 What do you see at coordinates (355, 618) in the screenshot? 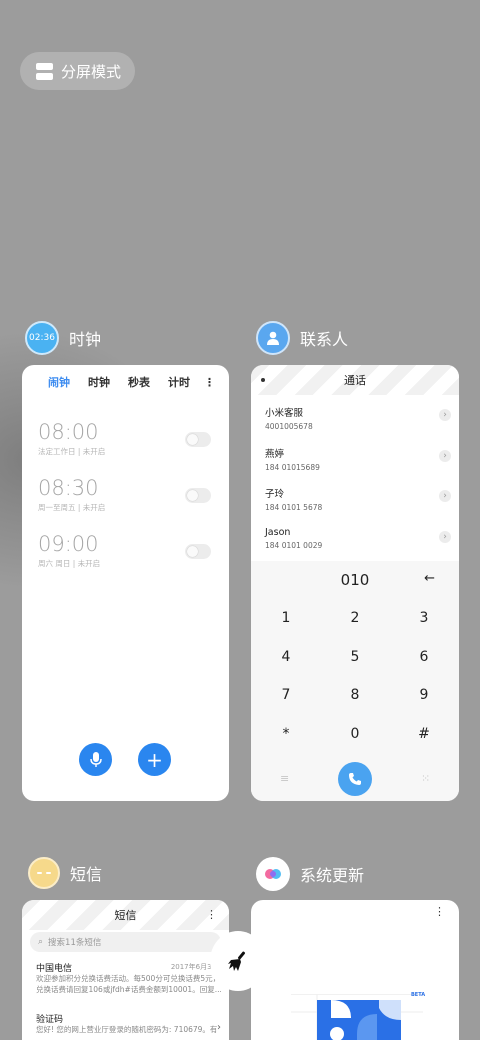
I see `dial-key-2: 2` at bounding box center [355, 618].